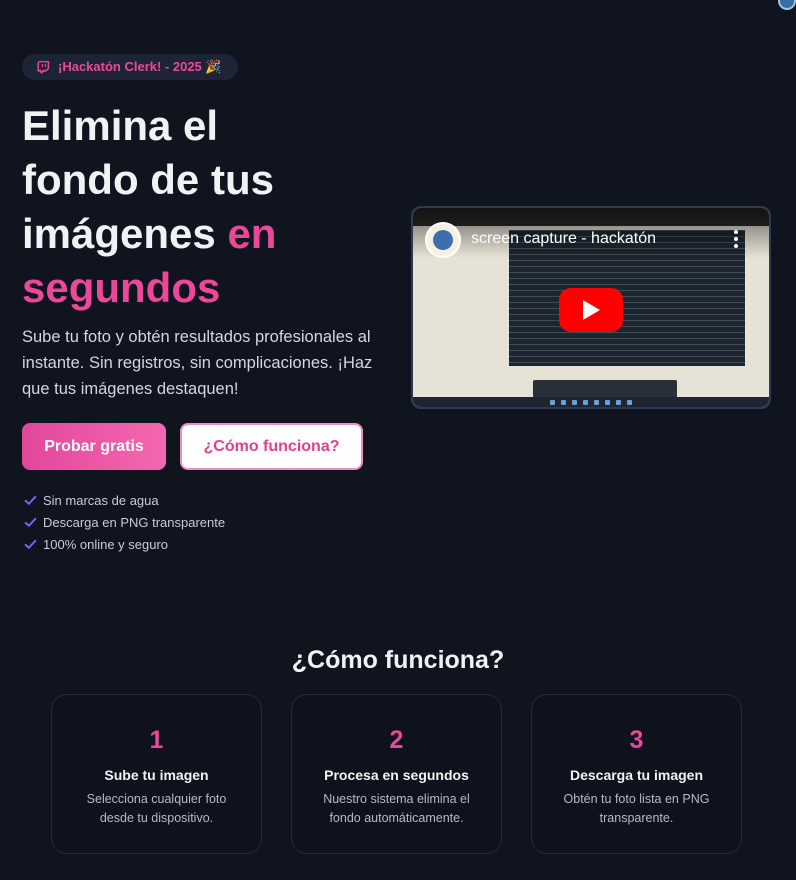 This screenshot has height=880, width=796. I want to click on feature-item: Descarga en PNG transparente, so click(124, 522).